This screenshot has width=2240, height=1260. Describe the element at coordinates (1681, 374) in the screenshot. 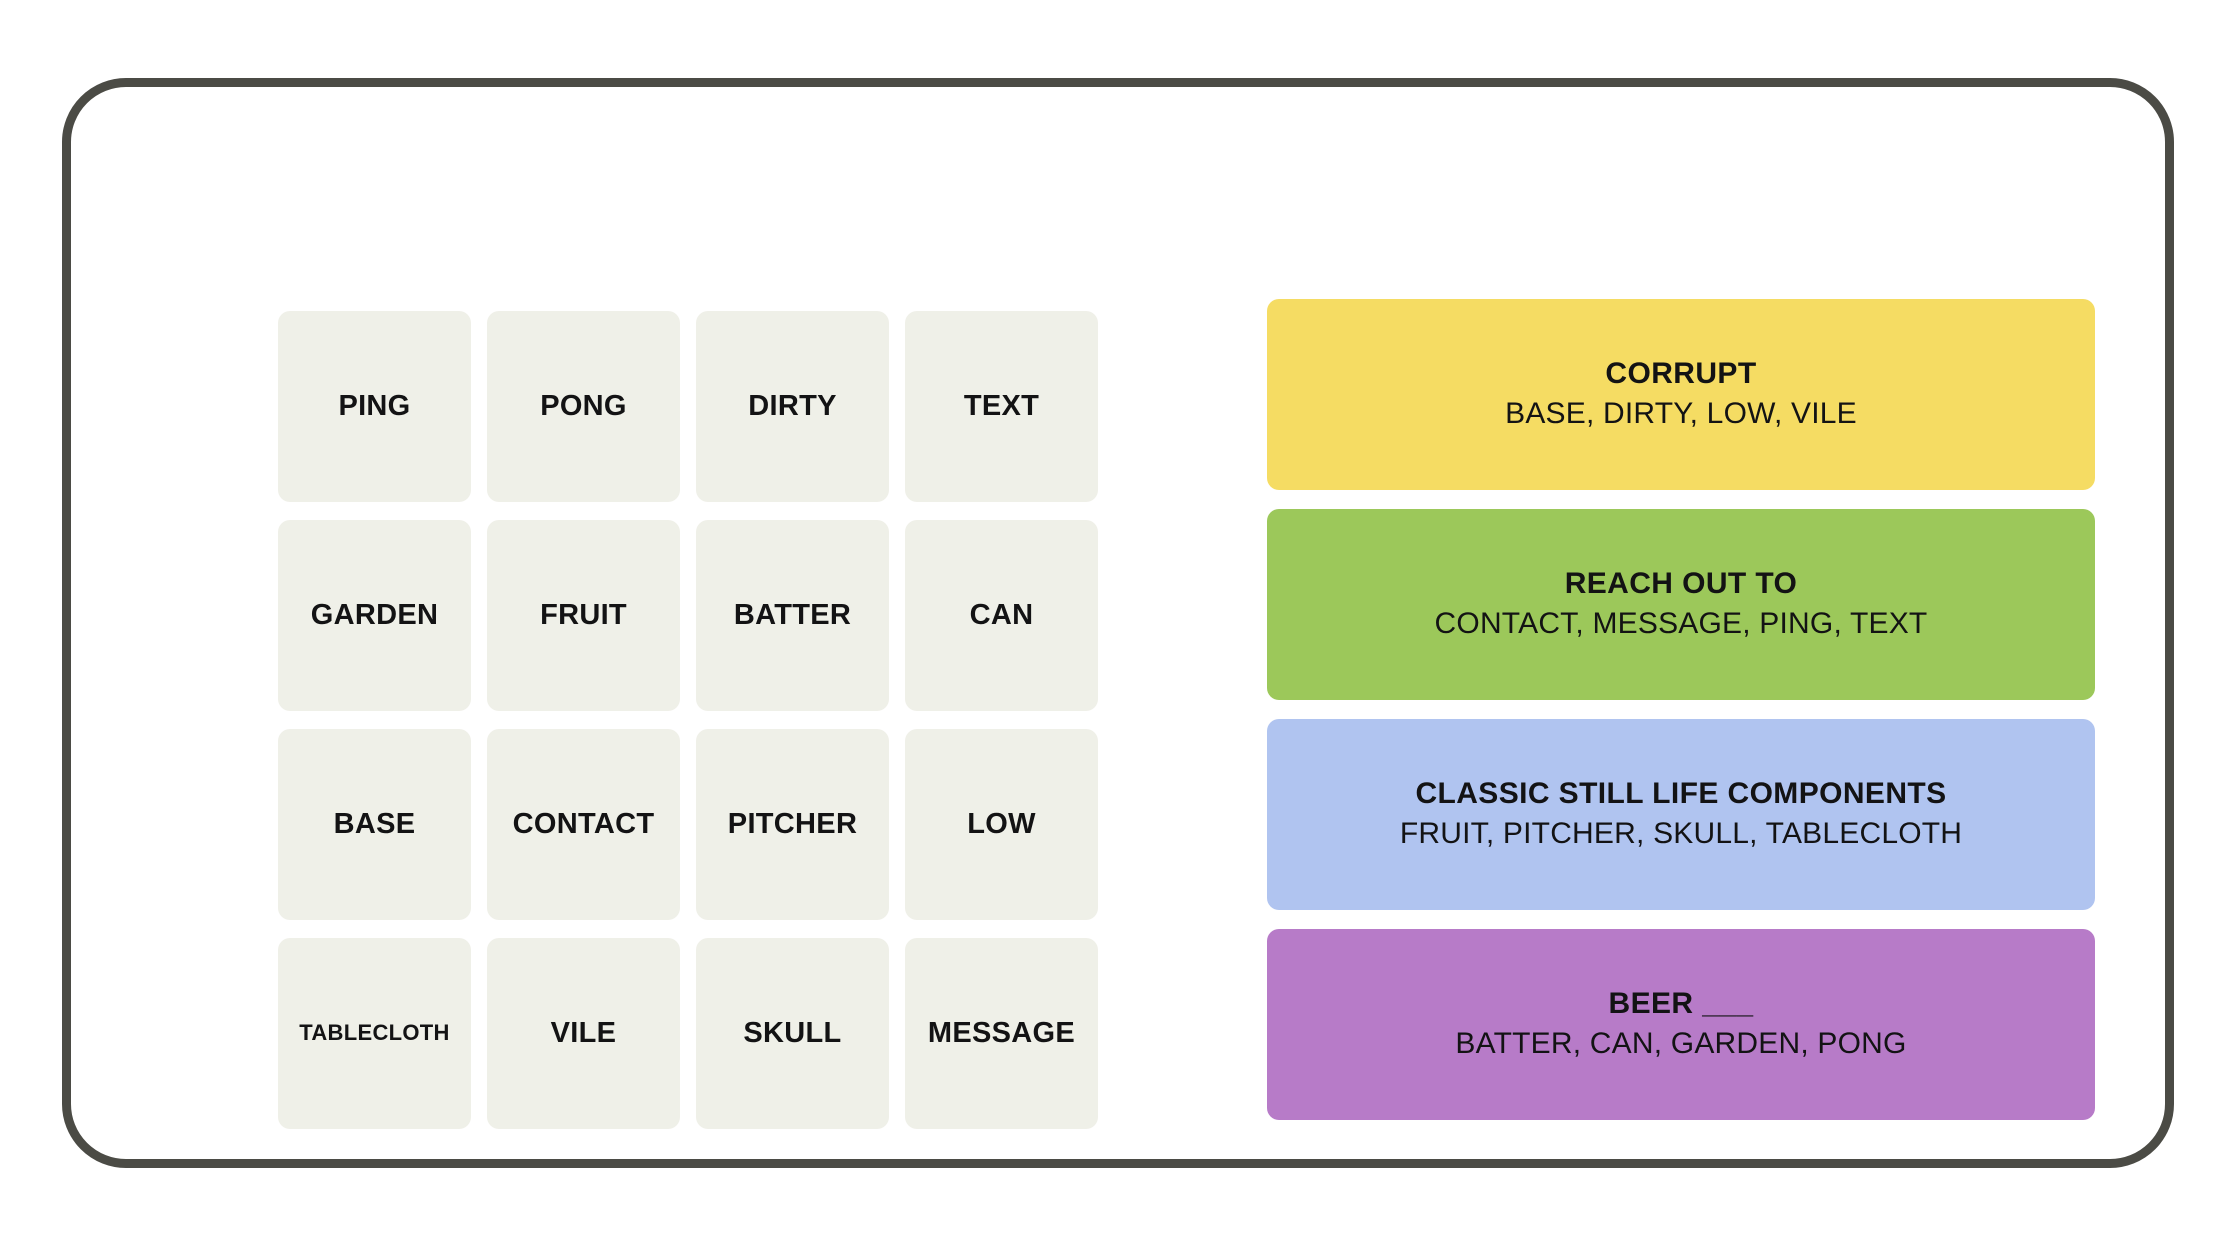

I see `solution-title: CORRUPT` at that location.